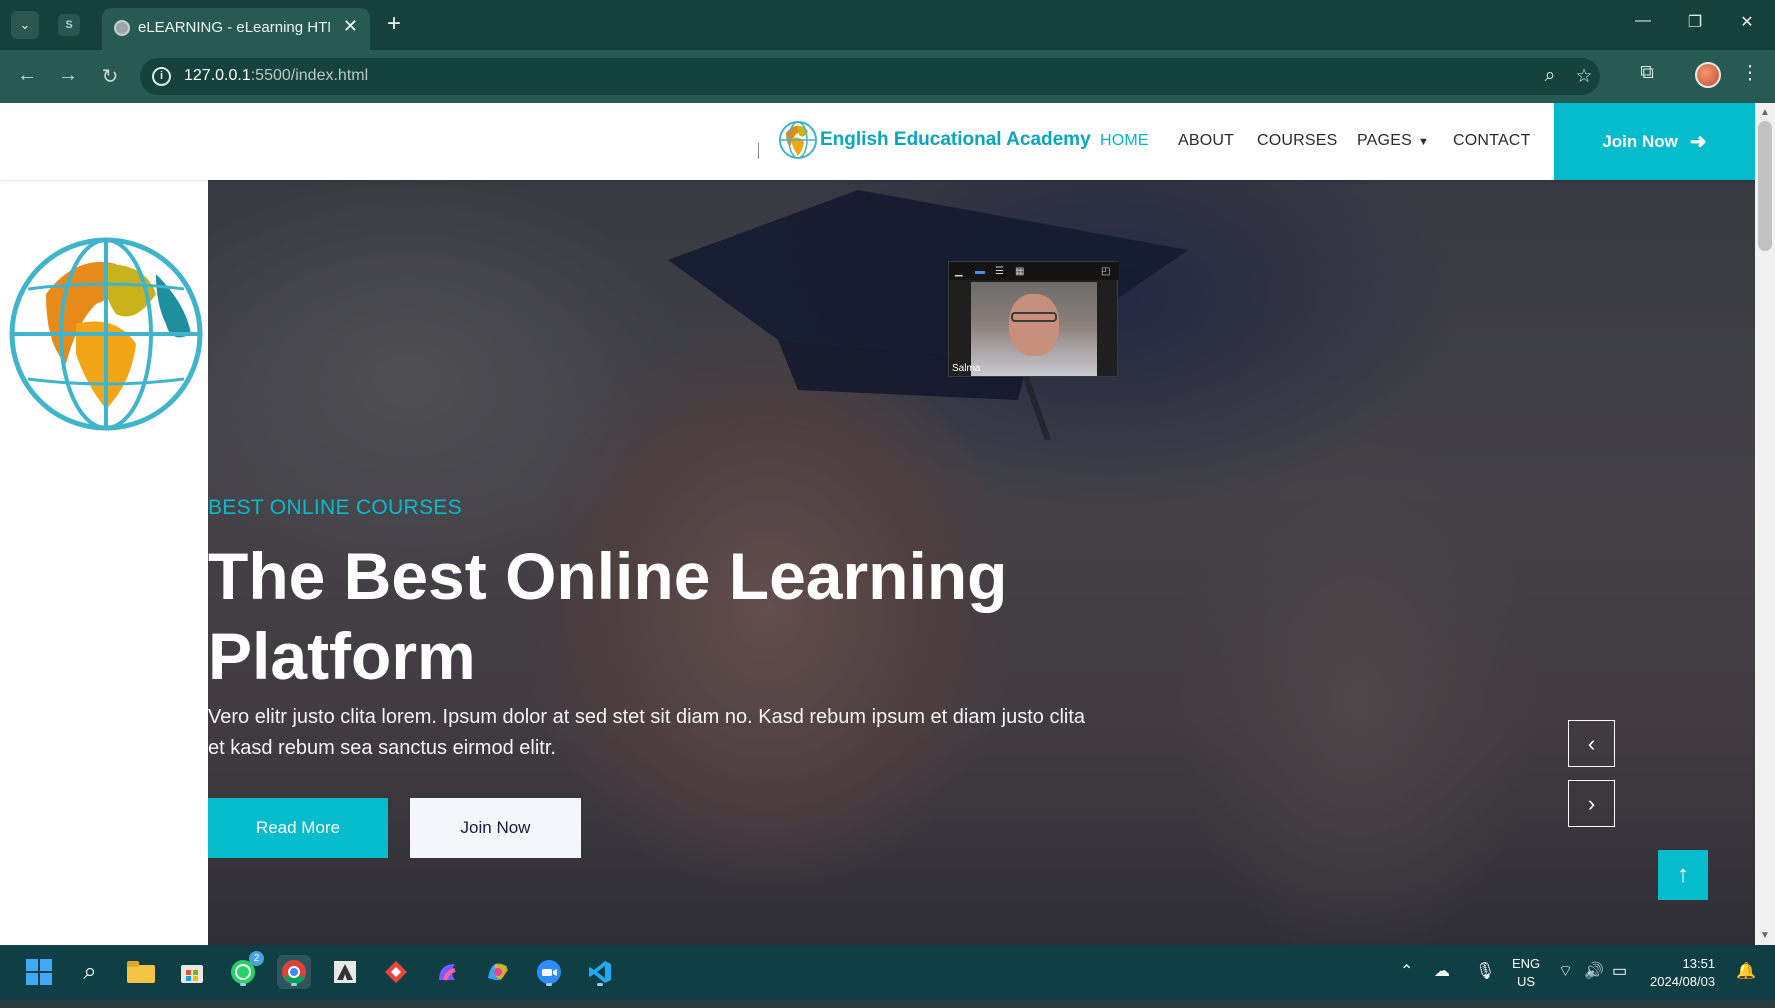 The height and width of the screenshot is (1008, 1775). What do you see at coordinates (192, 972) in the screenshot?
I see `microsoft-store-icon` at bounding box center [192, 972].